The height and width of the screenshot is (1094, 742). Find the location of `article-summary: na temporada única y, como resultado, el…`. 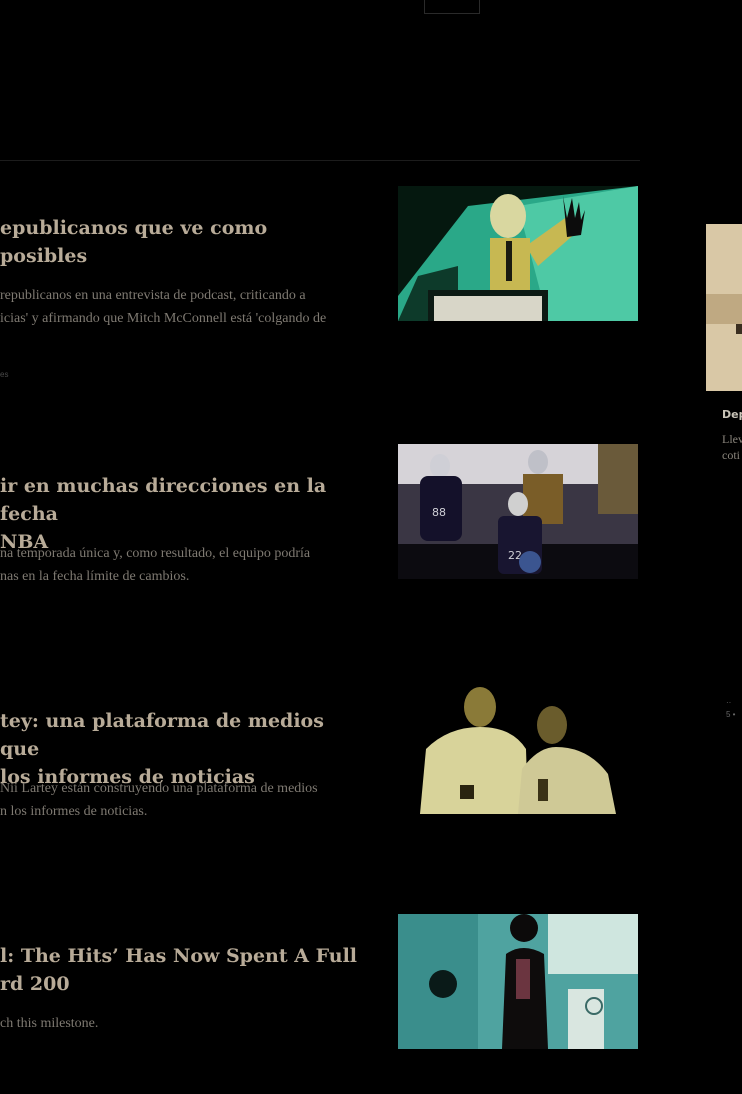

article-summary: na temporada única y, como resultado, el… is located at coordinates (155, 565).